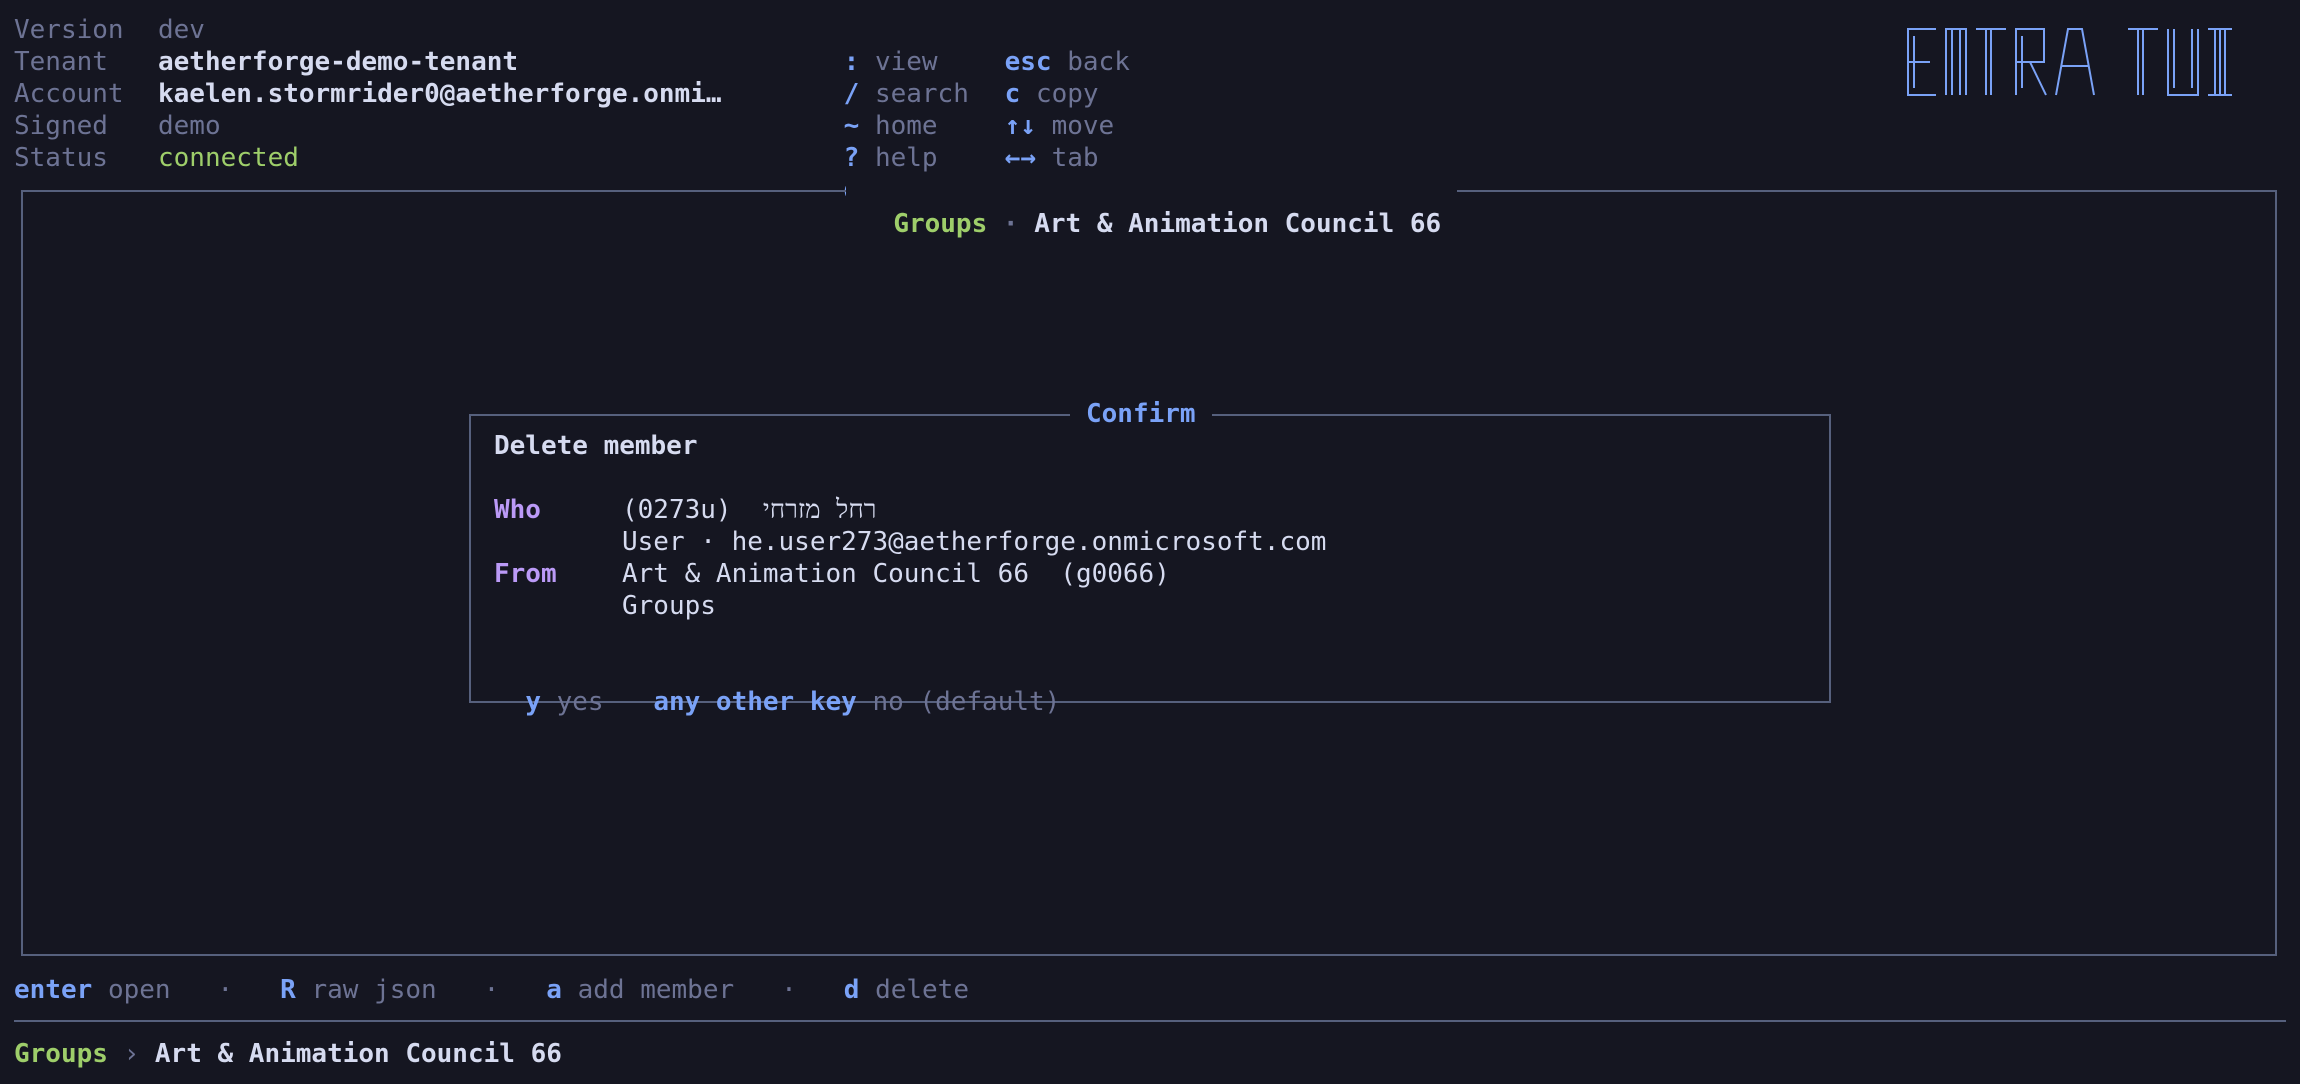 The width and height of the screenshot is (2300, 1084). What do you see at coordinates (517, 510) in the screenshot?
I see `who-label: Who` at bounding box center [517, 510].